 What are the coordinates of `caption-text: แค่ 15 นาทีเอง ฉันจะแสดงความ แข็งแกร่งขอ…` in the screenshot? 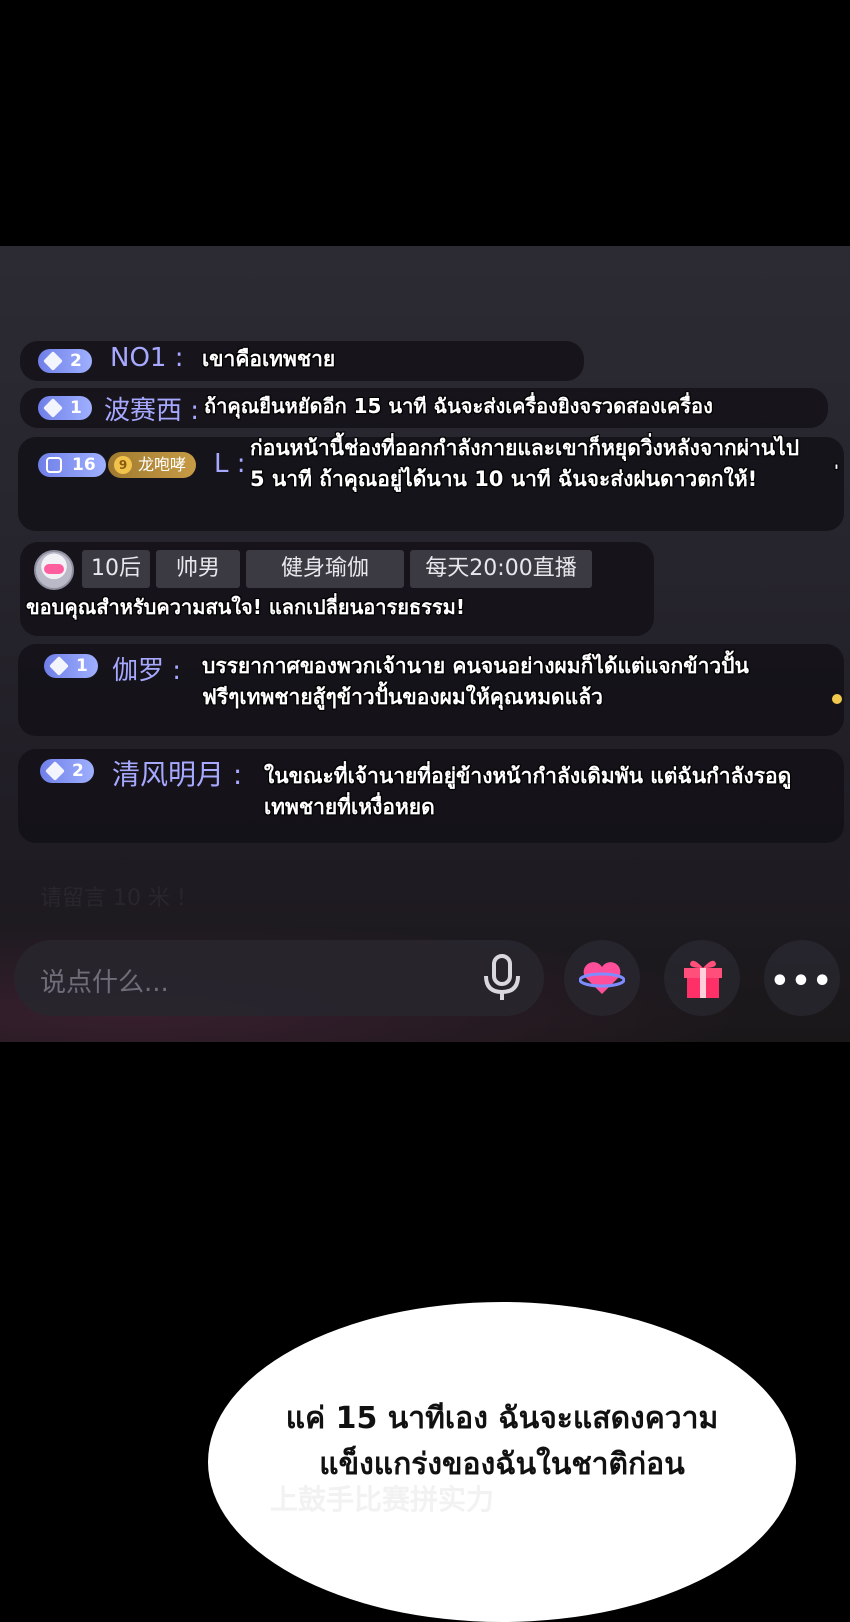 It's located at (502, 1442).